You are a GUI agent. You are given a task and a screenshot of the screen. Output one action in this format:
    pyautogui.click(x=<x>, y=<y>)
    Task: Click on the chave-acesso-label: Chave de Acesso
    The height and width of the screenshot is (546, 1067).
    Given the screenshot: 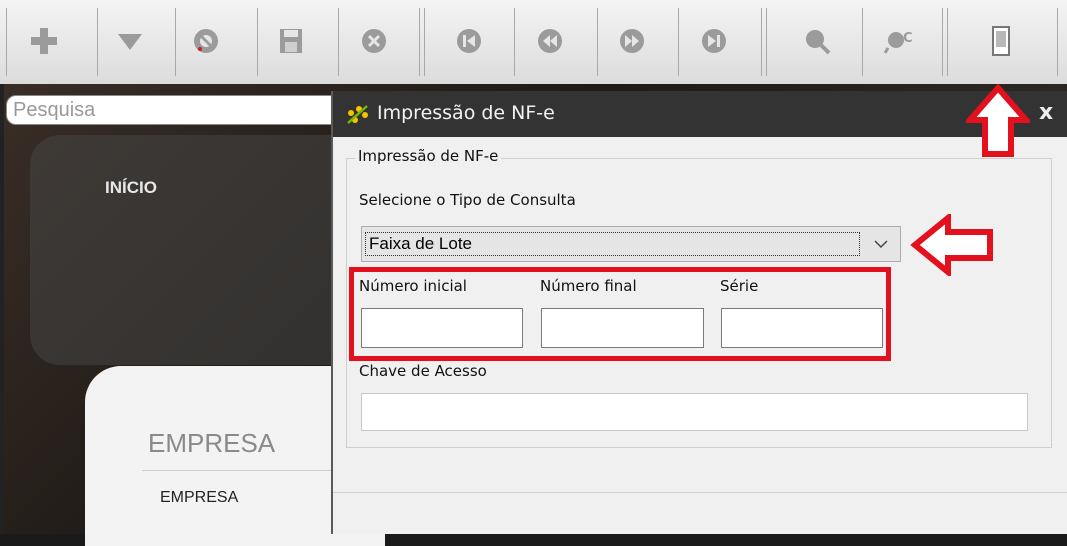 What is the action you would take?
    pyautogui.click(x=423, y=371)
    